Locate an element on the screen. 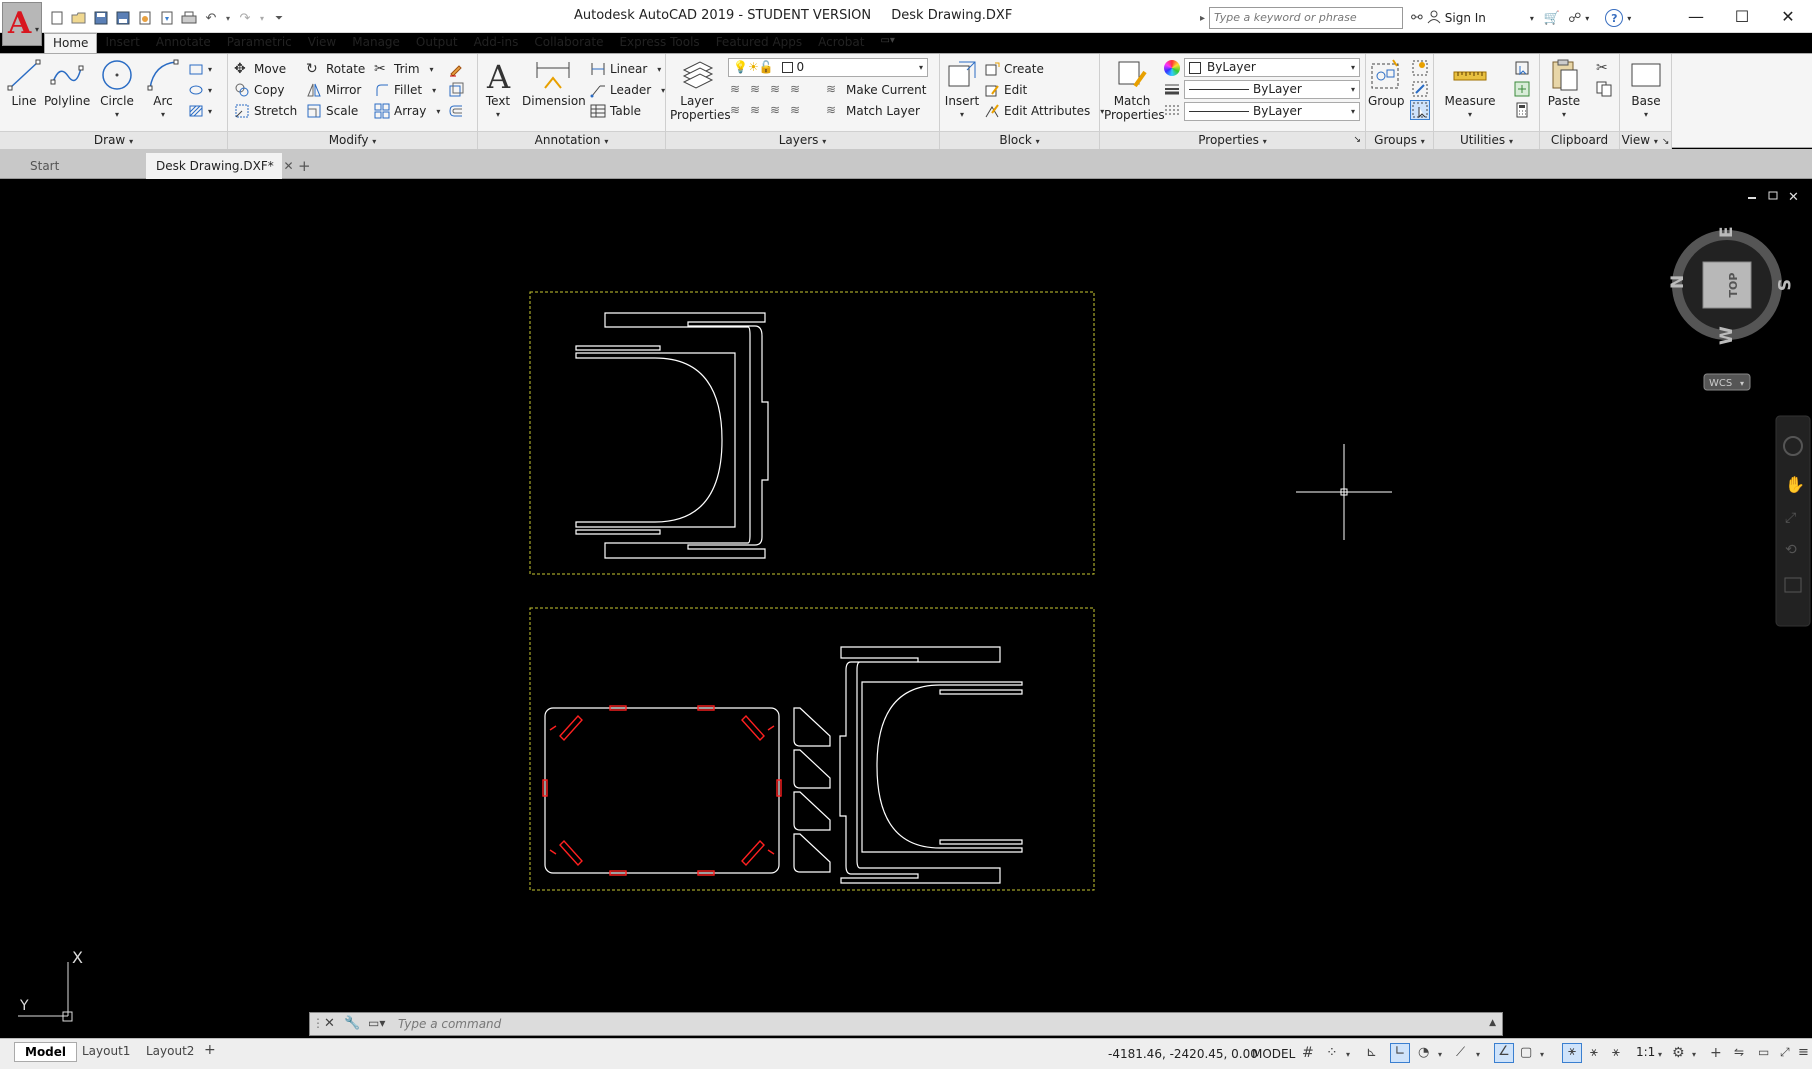  base-view-button: Base ▾ is located at coordinates (1646, 90).